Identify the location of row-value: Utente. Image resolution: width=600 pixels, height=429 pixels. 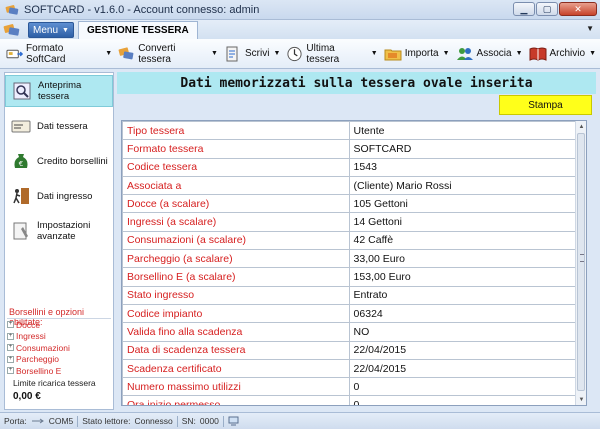
(462, 131).